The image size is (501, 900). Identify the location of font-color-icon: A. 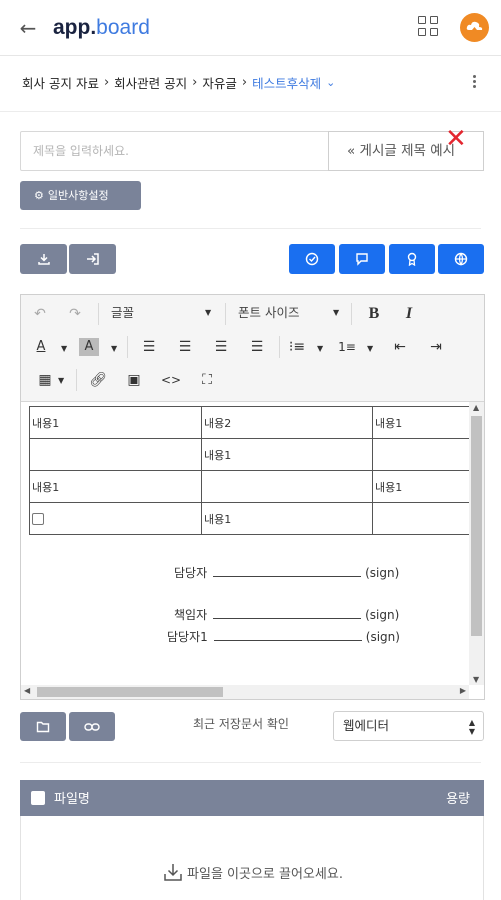
(41, 347).